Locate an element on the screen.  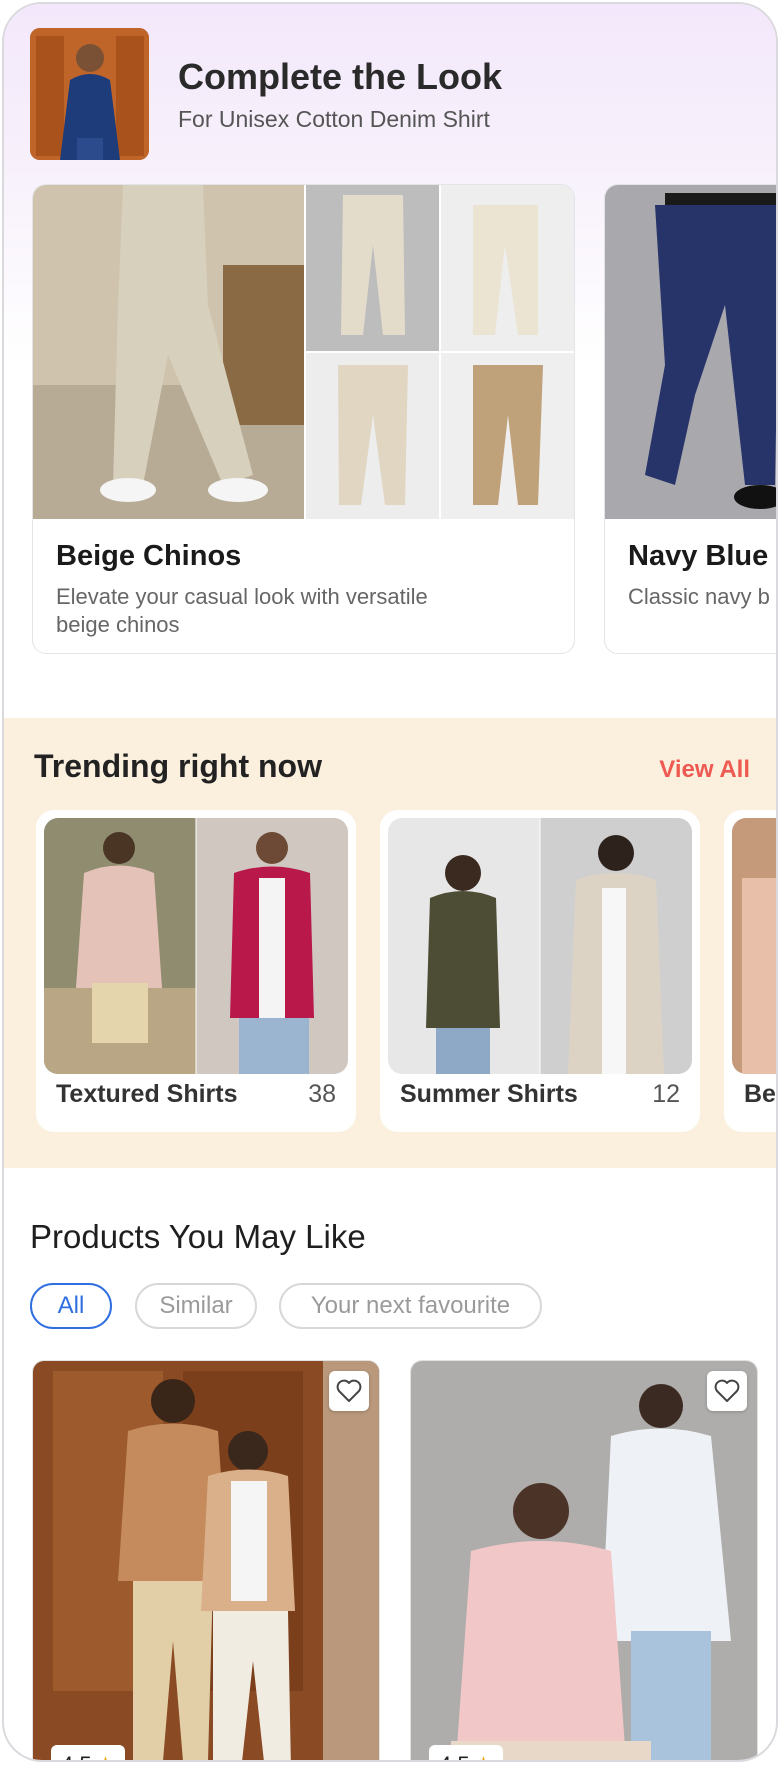
trending-card-label: Bea is located at coordinates (760, 1094).